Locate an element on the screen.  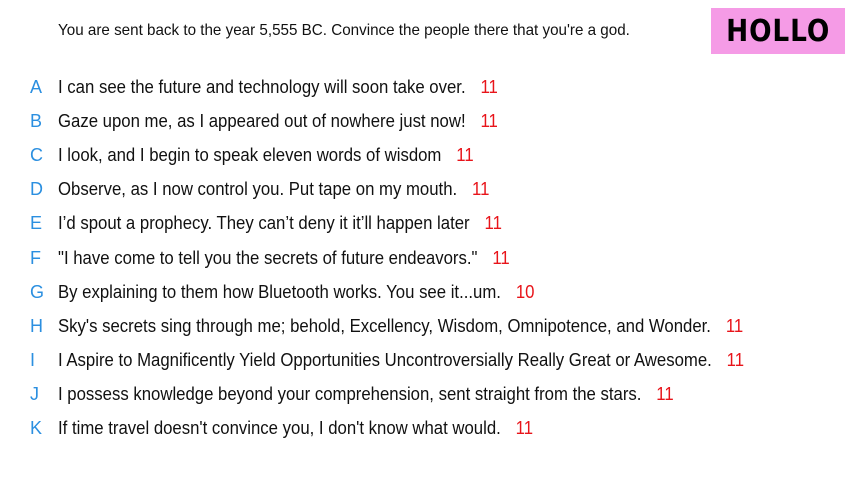
answer-letter: G is located at coordinates (37, 291).